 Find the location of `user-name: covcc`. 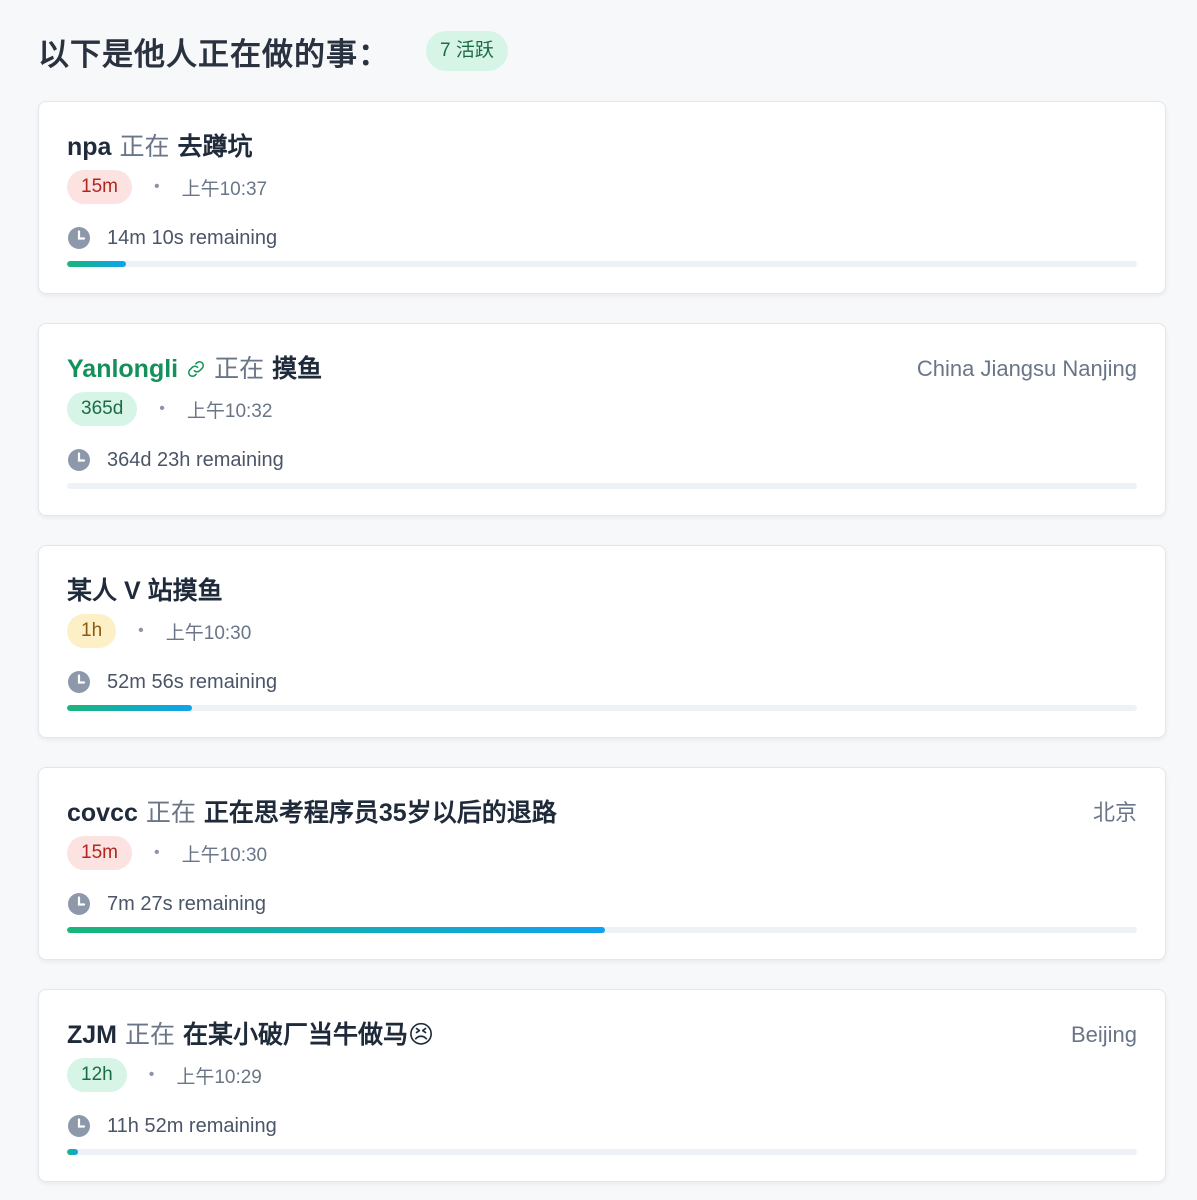

user-name: covcc is located at coordinates (102, 813).